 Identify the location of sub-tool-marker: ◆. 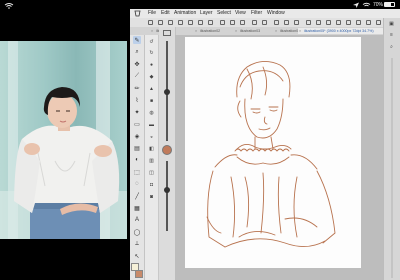
(151, 76).